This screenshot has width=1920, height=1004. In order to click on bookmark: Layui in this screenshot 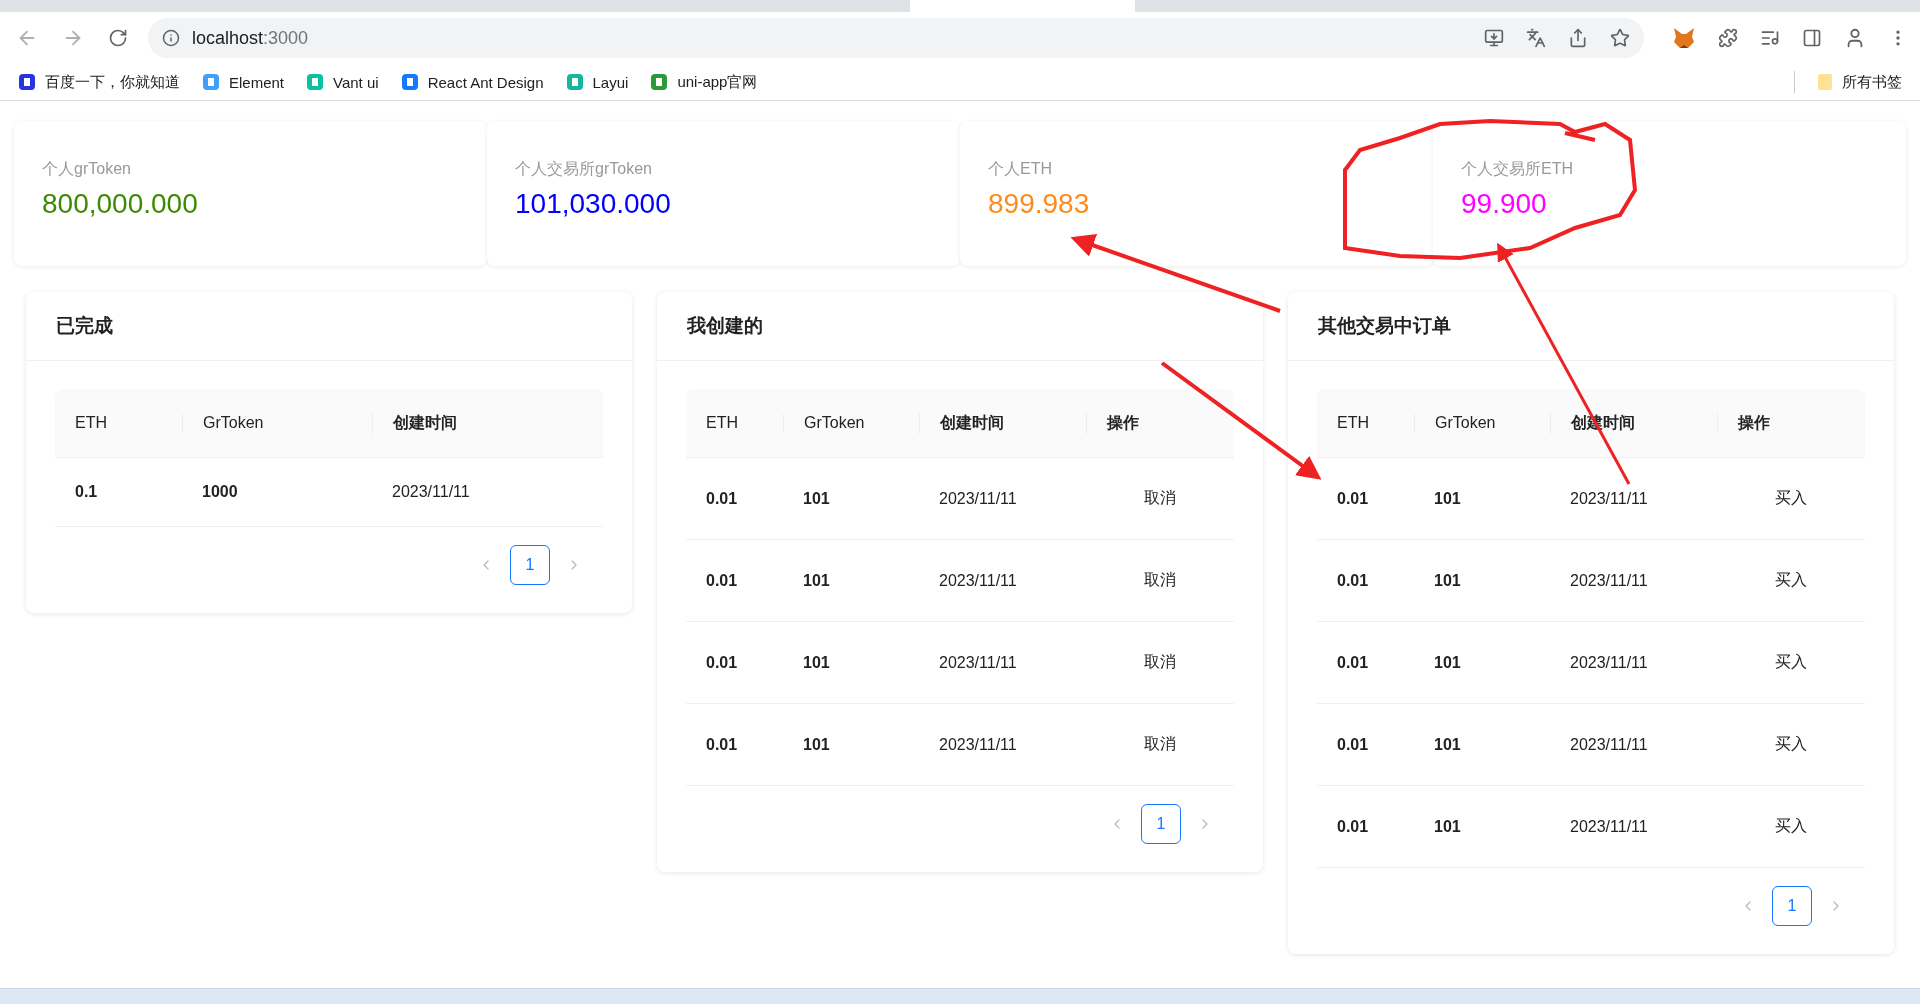, I will do `click(597, 82)`.